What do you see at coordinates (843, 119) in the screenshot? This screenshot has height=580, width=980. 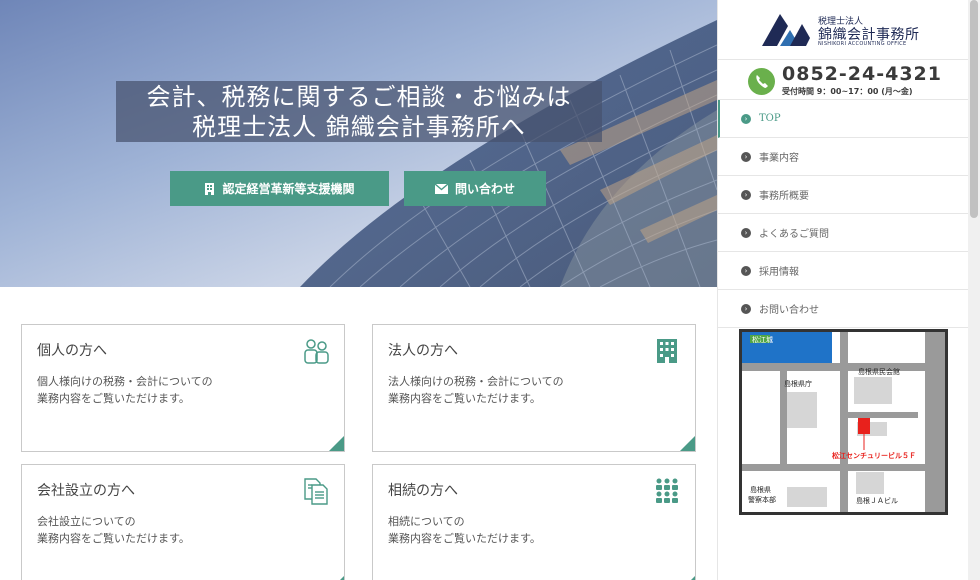 I see `nav-item-top: › TOP` at bounding box center [843, 119].